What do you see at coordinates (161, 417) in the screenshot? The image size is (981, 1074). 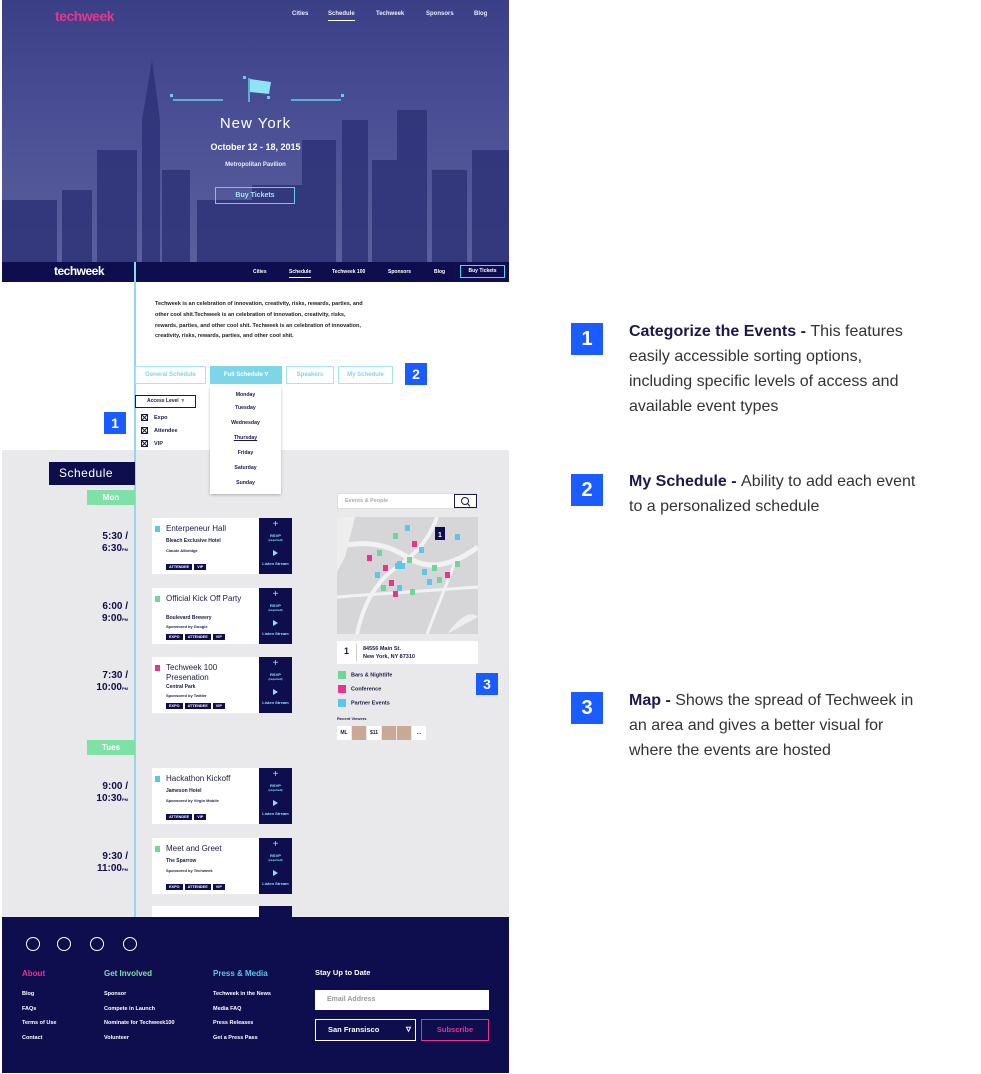 I see `checkbox-expo-label: Expo` at bounding box center [161, 417].